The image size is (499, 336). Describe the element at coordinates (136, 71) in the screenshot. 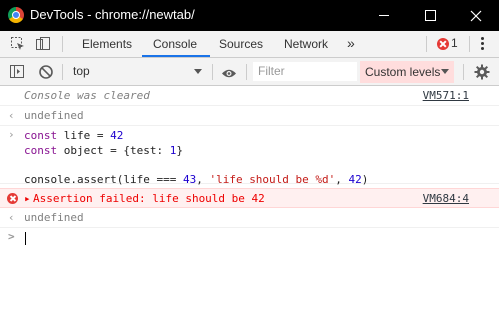

I see `context-selector: top` at that location.